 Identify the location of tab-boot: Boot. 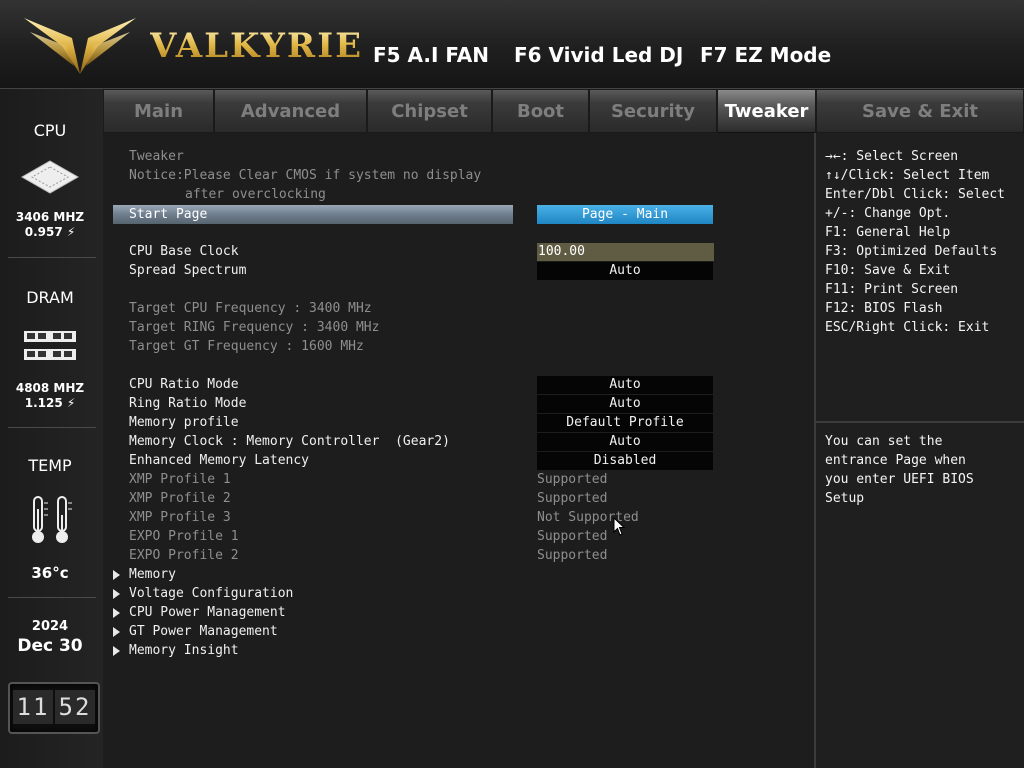
(540, 111).